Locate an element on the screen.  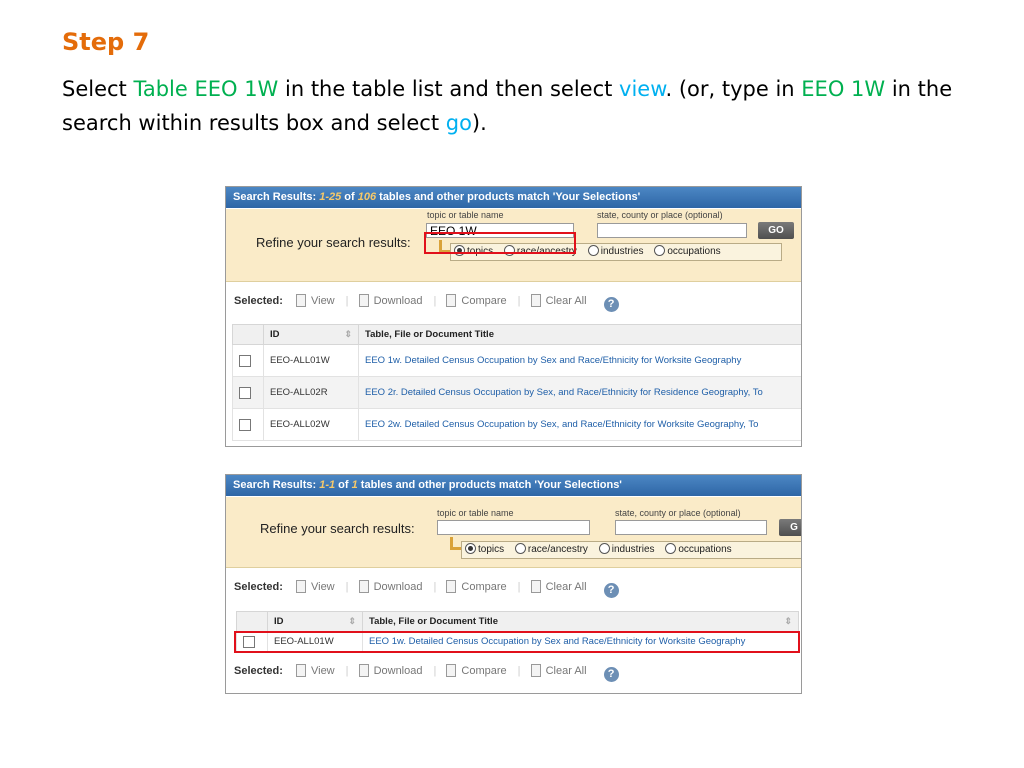
topic-search-input is located at coordinates (513, 527).